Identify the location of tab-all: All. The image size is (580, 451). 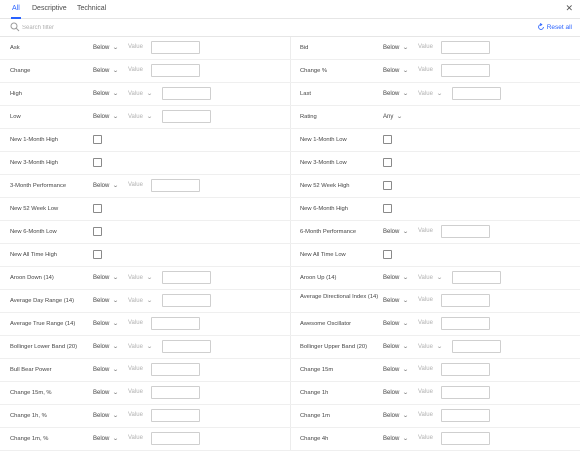
(16, 12).